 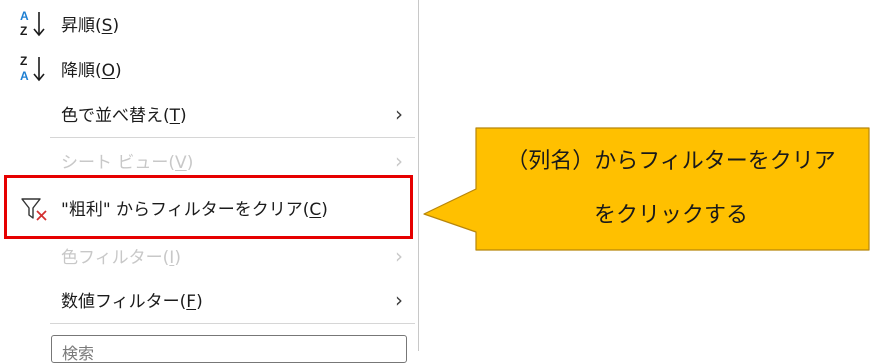 I want to click on search-input: 検索, so click(x=229, y=349).